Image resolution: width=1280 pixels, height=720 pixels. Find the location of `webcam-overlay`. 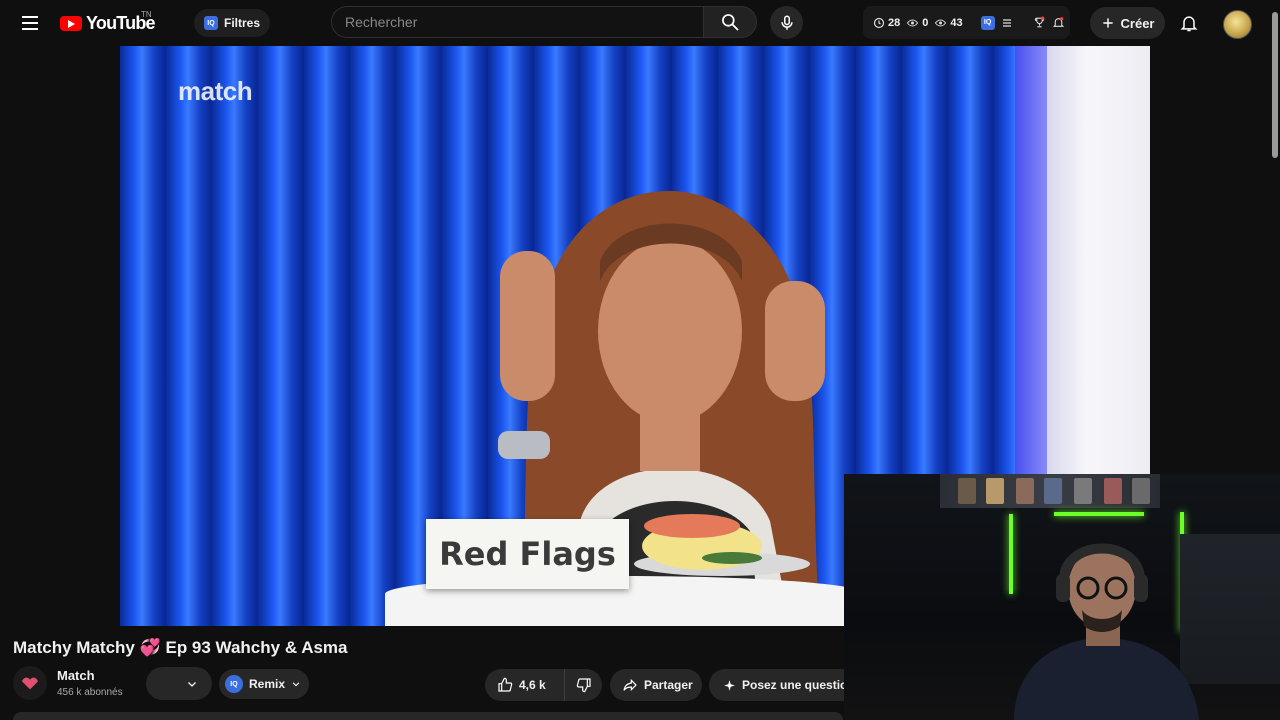

webcam-overlay is located at coordinates (1062, 597).